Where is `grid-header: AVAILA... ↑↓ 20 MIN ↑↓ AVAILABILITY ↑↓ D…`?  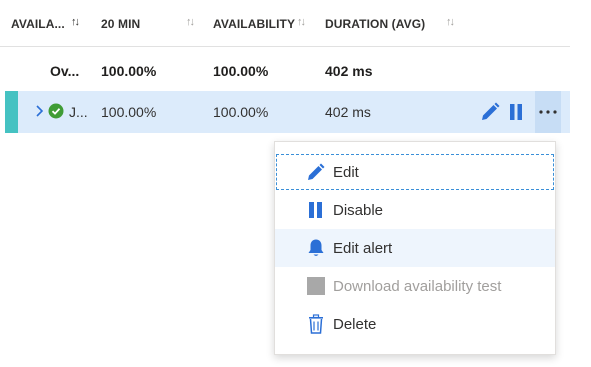
grid-header: AVAILA... ↑↓ 20 MIN ↑↓ AVAILABILITY ↑↓ D… is located at coordinates (285, 23).